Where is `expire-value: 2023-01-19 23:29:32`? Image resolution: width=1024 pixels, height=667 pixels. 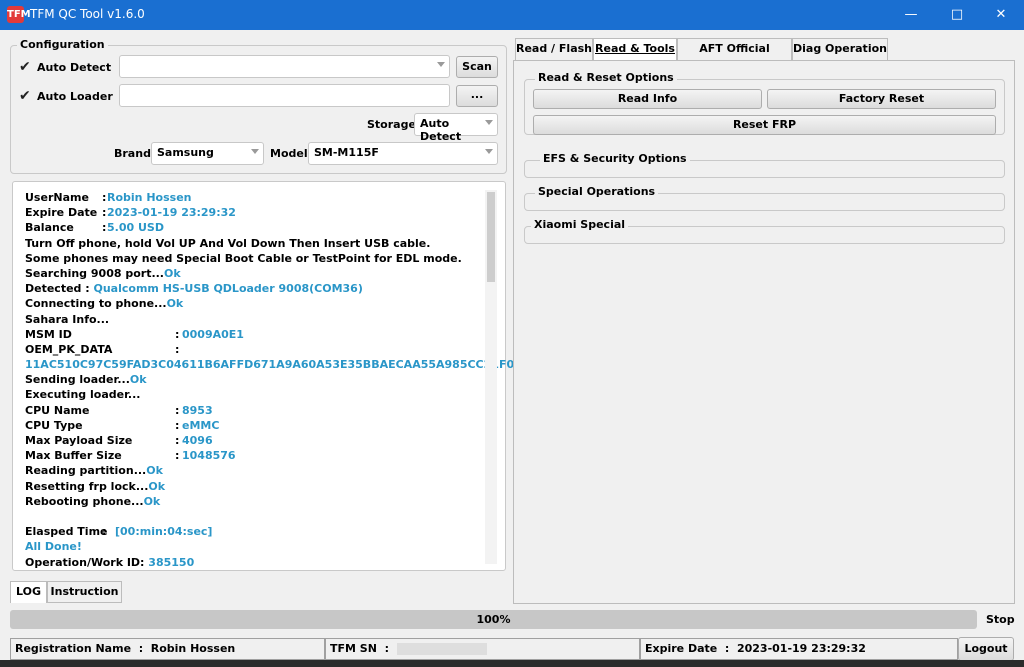
expire-value: 2023-01-19 23:29:32 is located at coordinates (801, 648).